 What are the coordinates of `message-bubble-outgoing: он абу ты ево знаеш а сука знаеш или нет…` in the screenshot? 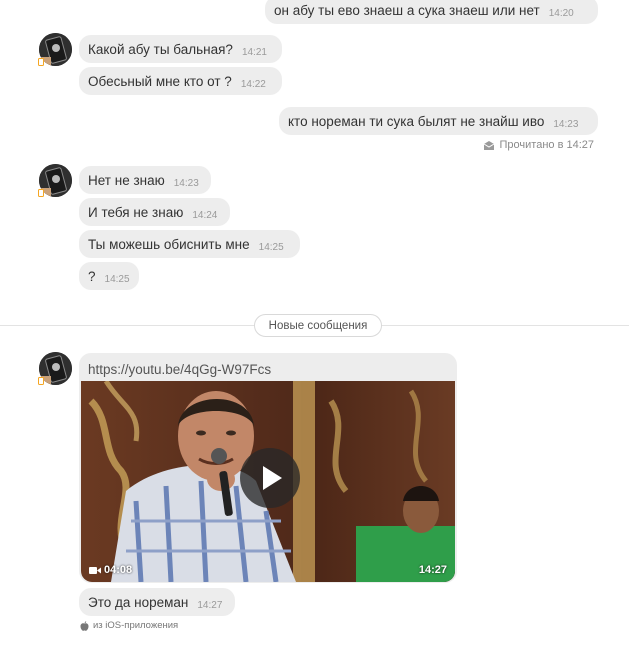 It's located at (431, 12).